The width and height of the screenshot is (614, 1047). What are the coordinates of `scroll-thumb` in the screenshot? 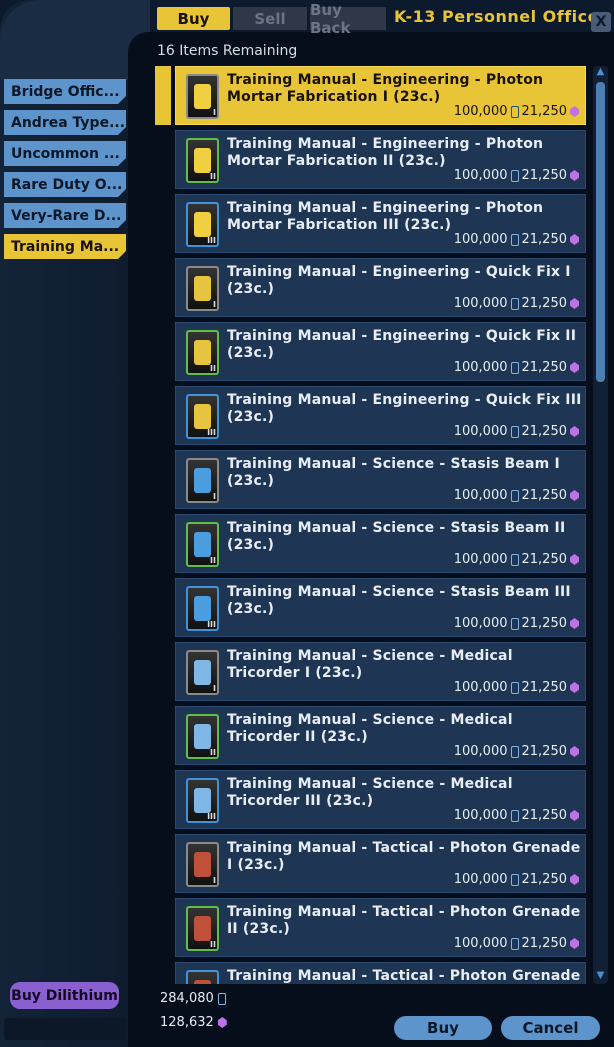 It's located at (600, 232).